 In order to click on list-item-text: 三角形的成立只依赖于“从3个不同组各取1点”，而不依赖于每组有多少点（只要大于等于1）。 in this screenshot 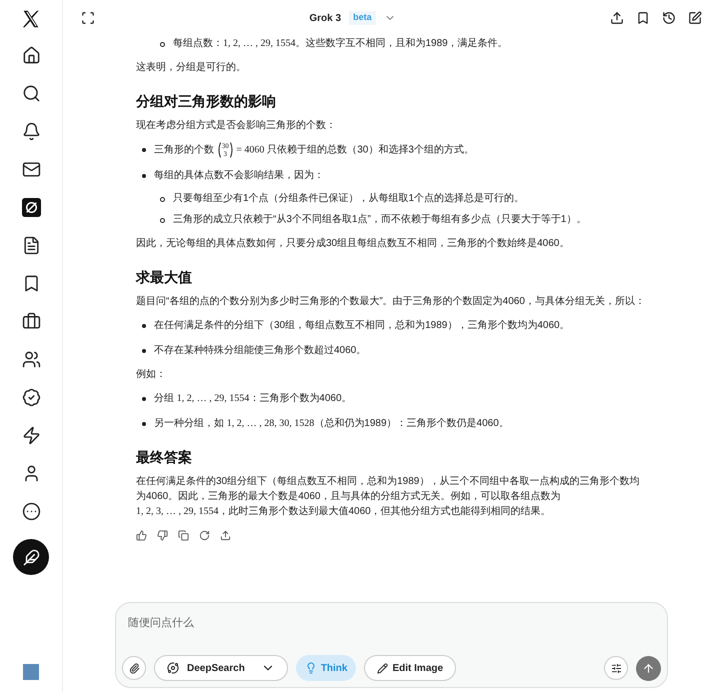, I will do `click(379, 219)`.